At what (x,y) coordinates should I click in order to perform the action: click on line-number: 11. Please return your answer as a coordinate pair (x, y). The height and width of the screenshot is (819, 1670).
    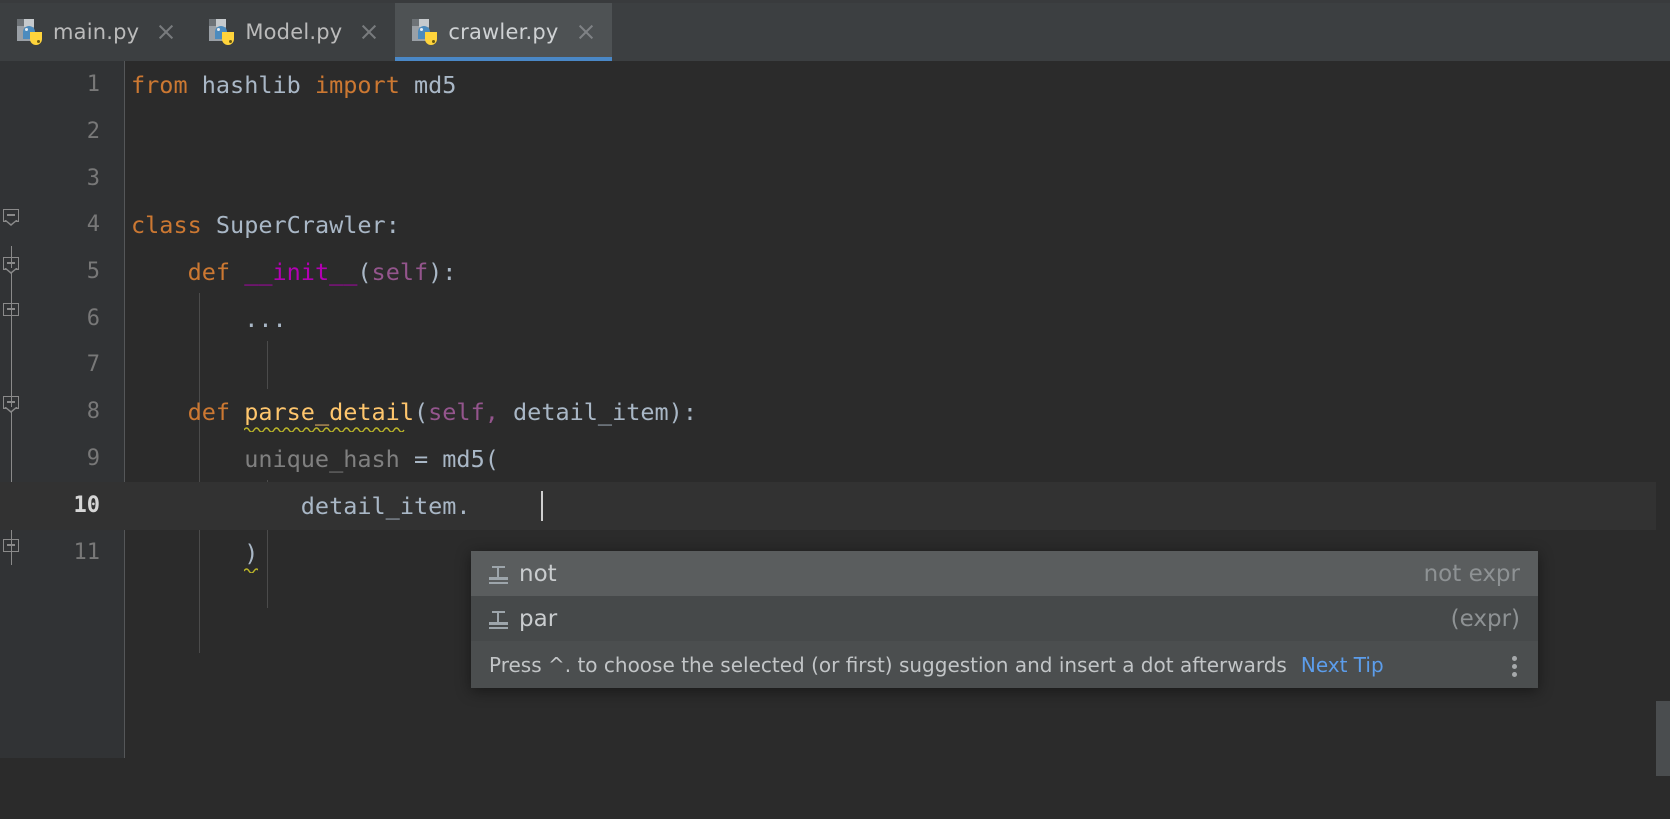
    Looking at the image, I should click on (87, 553).